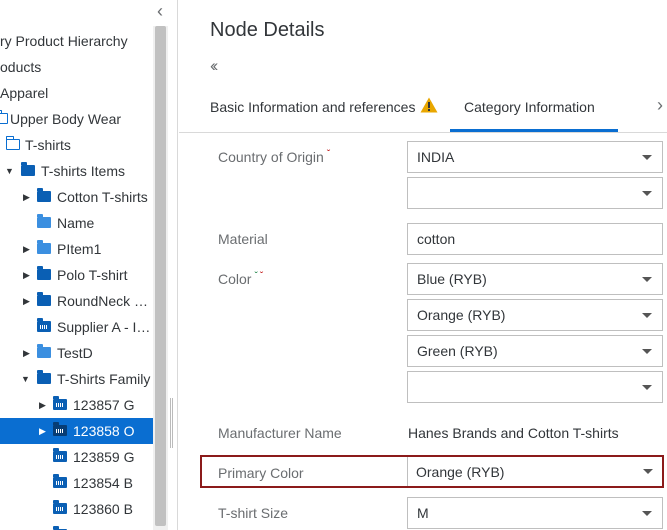 This screenshot has height=530, width=667. Describe the element at coordinates (535, 315) in the screenshot. I see `color-select-2: Orange (RYB)` at that location.